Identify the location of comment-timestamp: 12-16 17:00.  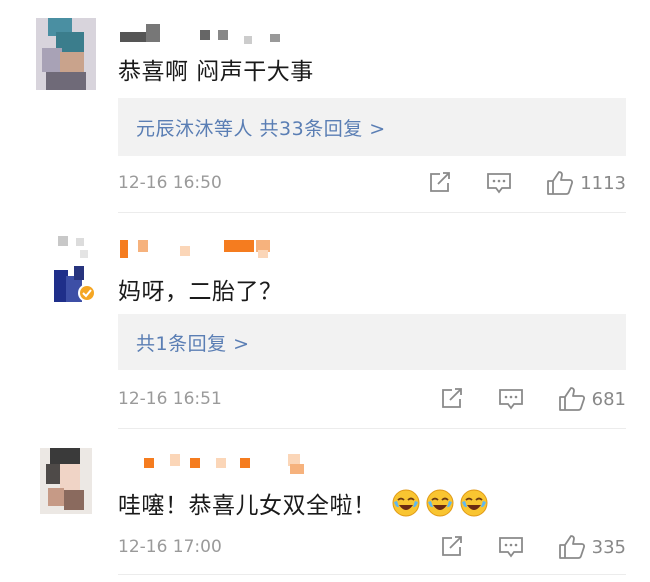
(170, 547).